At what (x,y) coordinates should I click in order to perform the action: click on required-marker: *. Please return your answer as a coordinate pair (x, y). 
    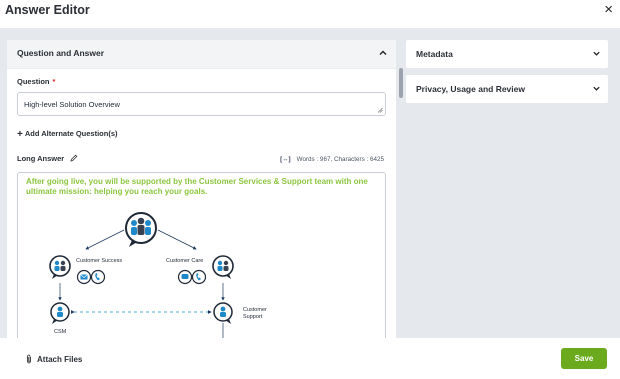
    Looking at the image, I should click on (54, 81).